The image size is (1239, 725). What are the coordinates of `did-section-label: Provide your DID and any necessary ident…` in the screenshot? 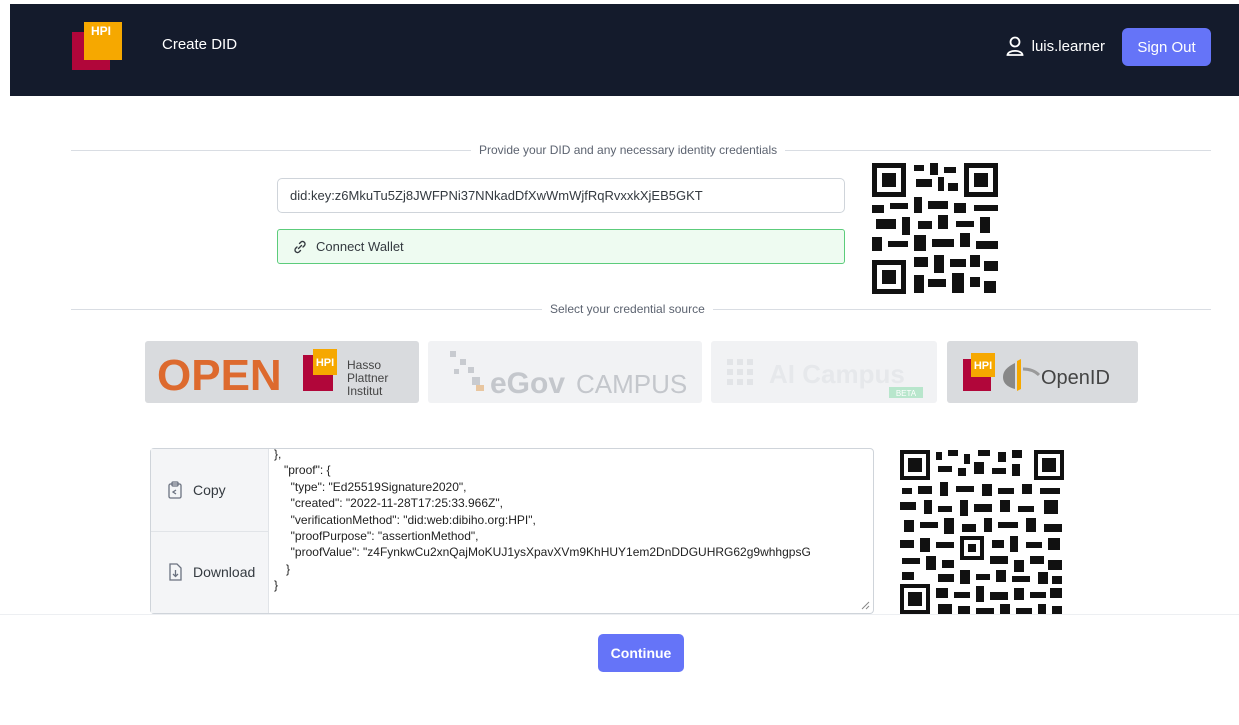 It's located at (628, 150).